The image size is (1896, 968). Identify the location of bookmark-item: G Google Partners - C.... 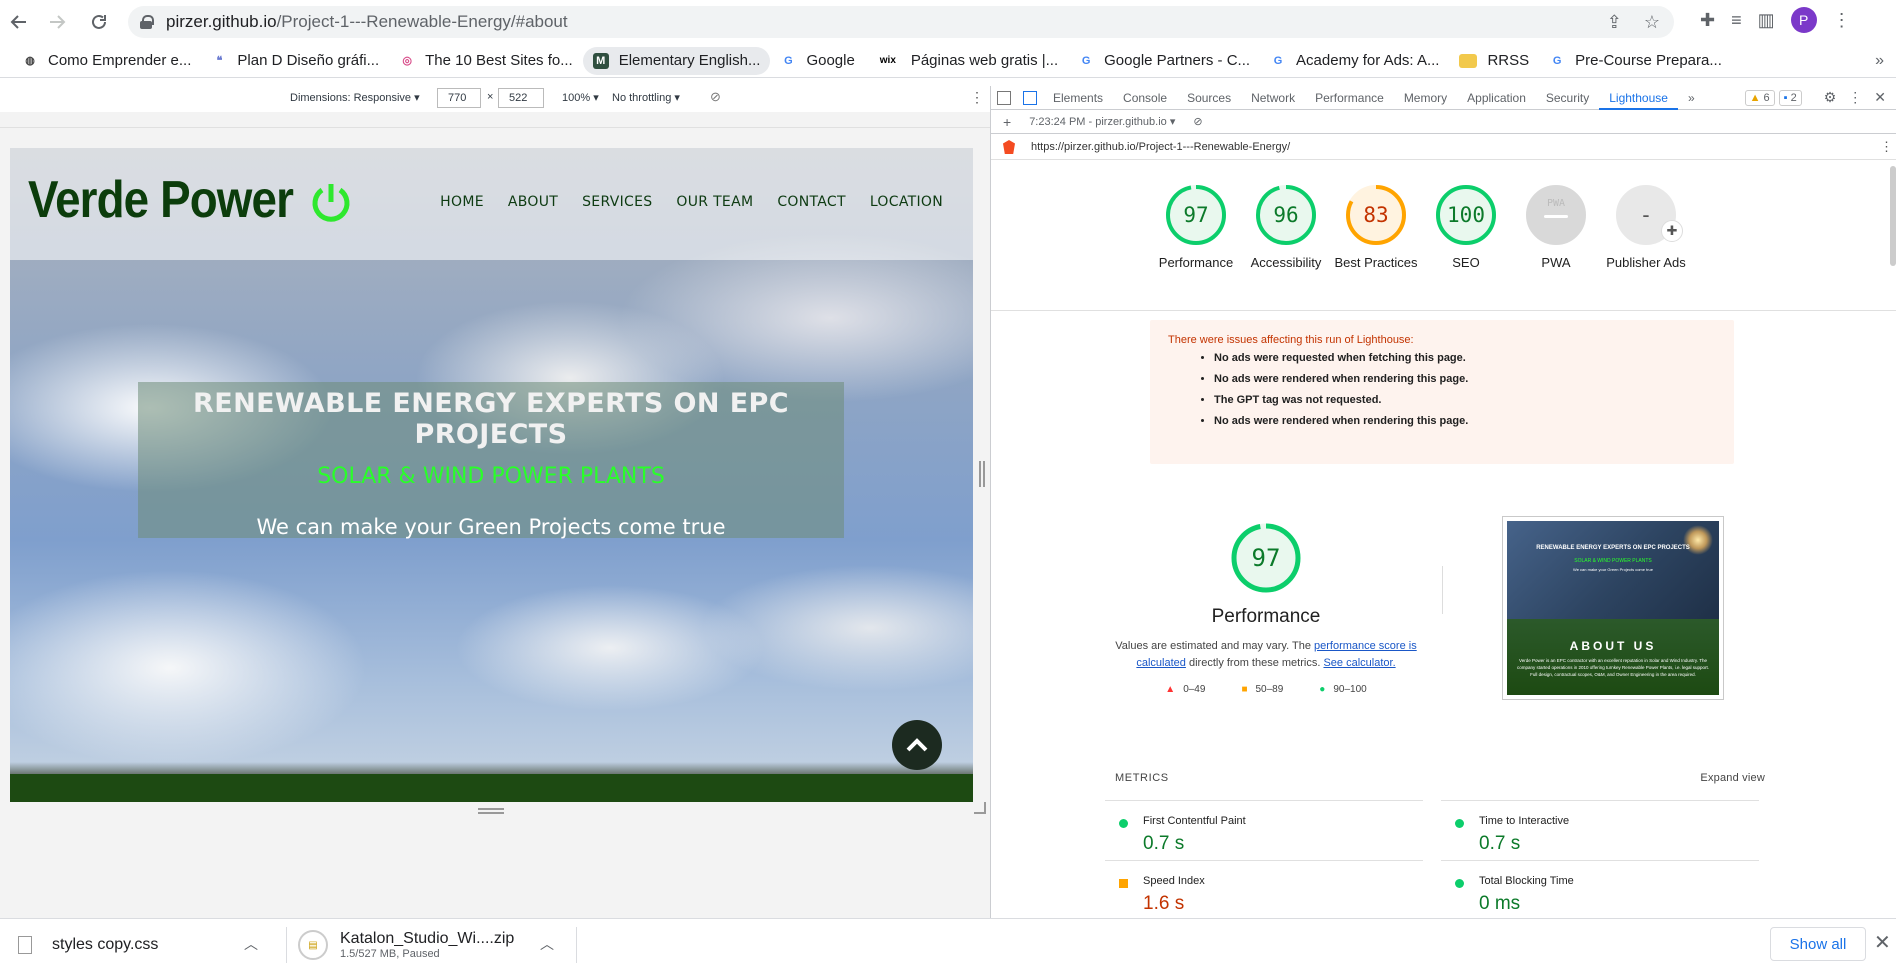
(1164, 61).